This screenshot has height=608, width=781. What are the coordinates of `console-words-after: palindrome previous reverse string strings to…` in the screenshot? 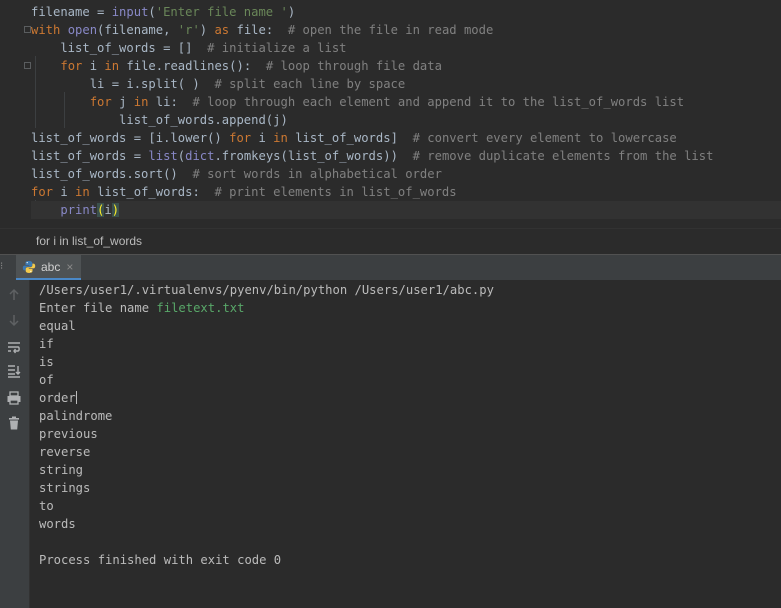 It's located at (266, 470).